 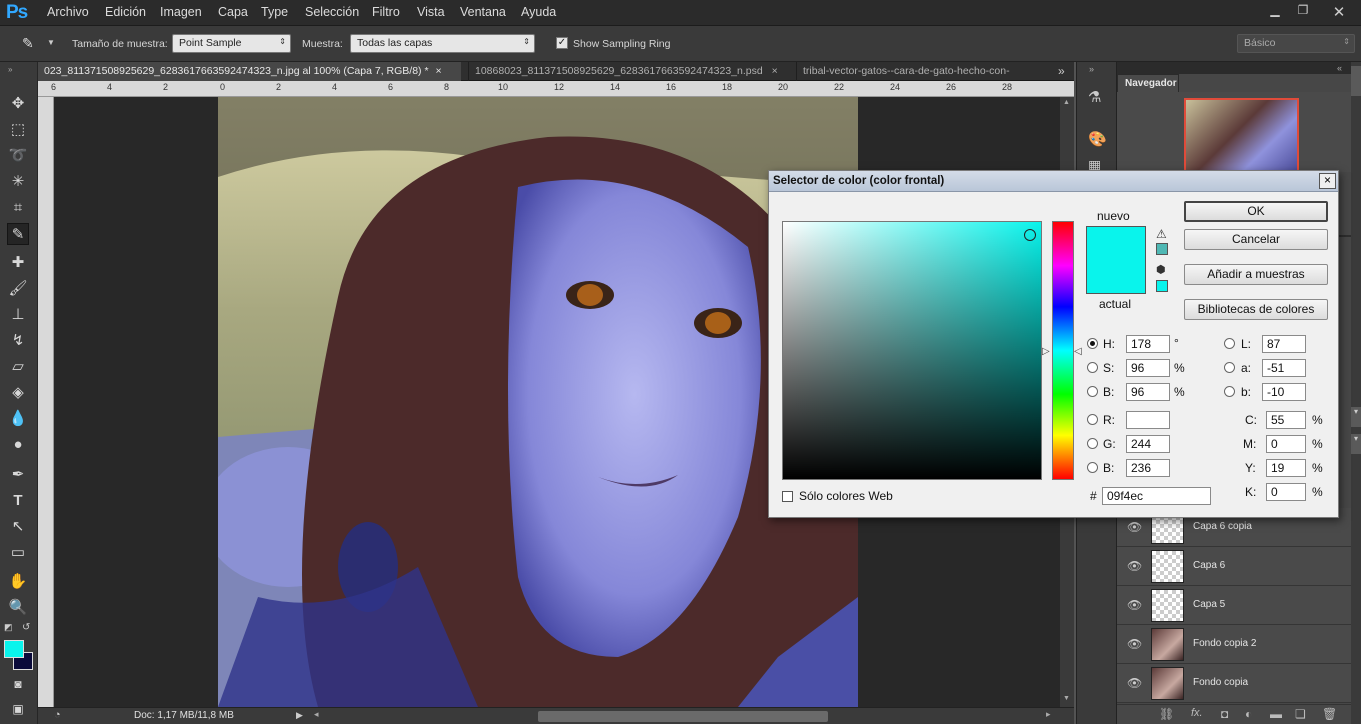 I want to click on quick-mask-icon: ◙, so click(x=18, y=684).